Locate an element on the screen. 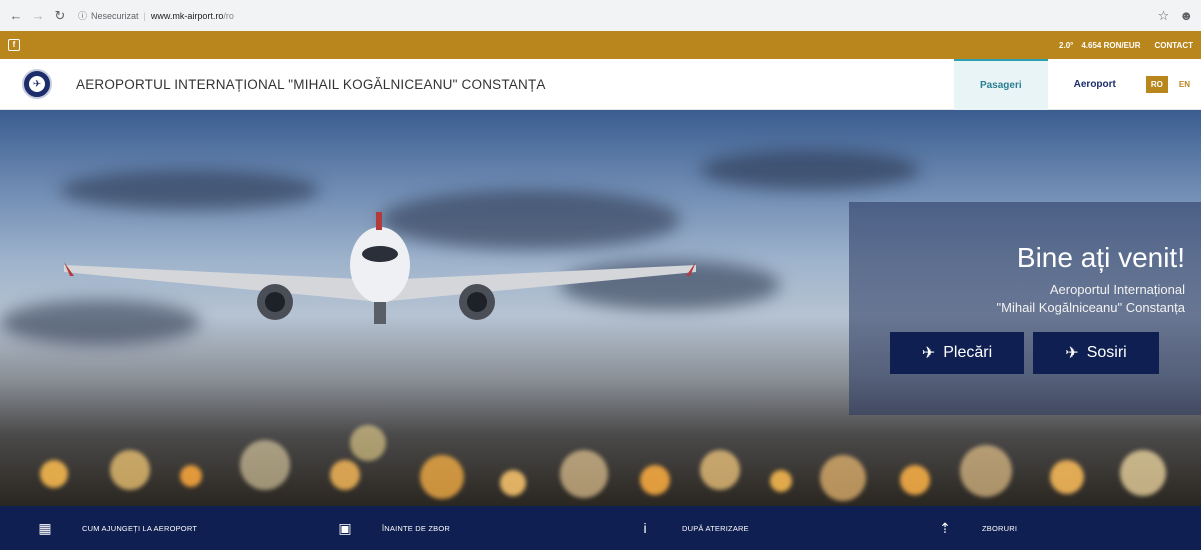 This screenshot has height=550, width=1201. welcome-line-2: "Mihail Kogălniceanu" Constanța is located at coordinates (1090, 307).